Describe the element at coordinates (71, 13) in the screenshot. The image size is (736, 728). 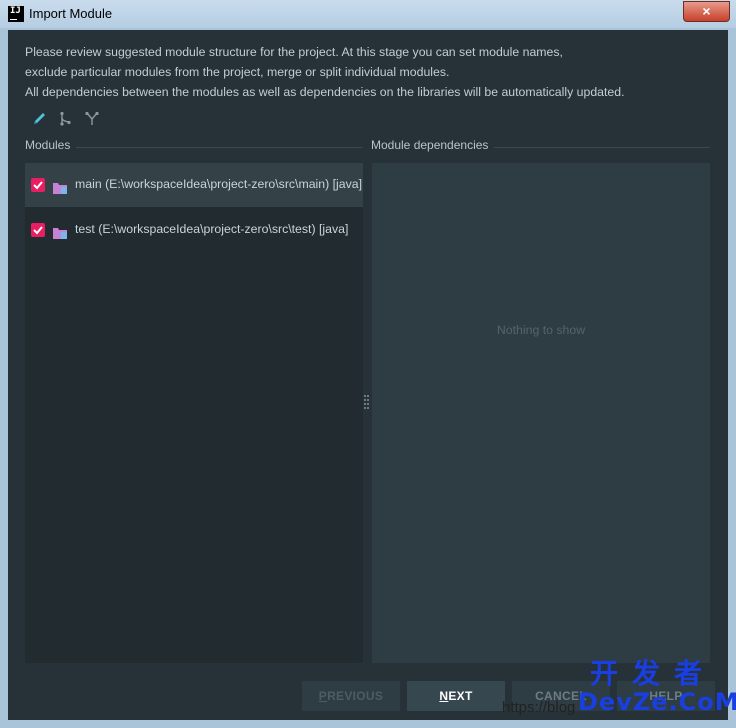
I see `window-title: Import Module` at that location.